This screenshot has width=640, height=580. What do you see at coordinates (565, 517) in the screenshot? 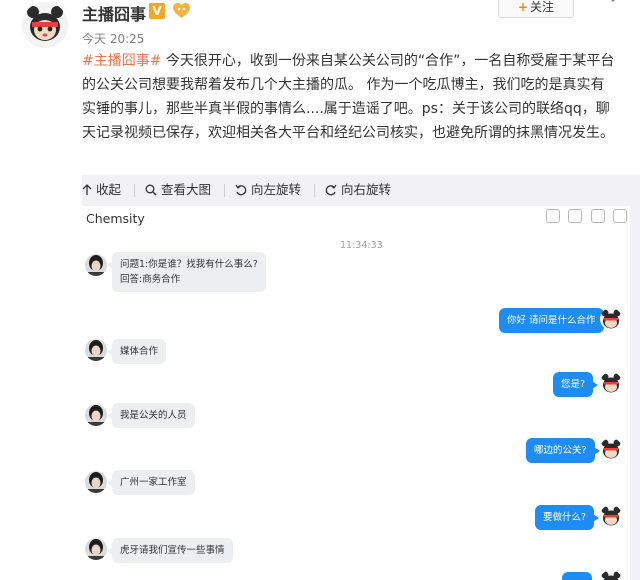
I see `message-line: 要做什么?` at bounding box center [565, 517].